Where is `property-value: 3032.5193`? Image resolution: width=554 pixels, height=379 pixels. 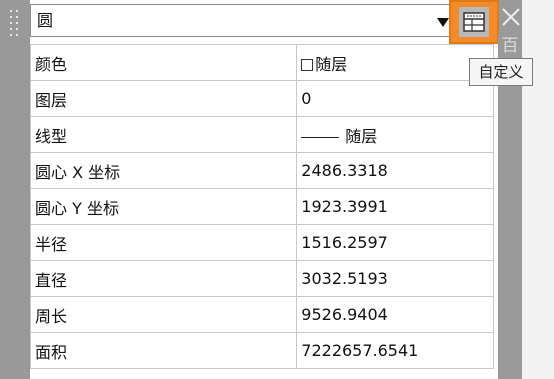 property-value: 3032.5193 is located at coordinates (395, 278).